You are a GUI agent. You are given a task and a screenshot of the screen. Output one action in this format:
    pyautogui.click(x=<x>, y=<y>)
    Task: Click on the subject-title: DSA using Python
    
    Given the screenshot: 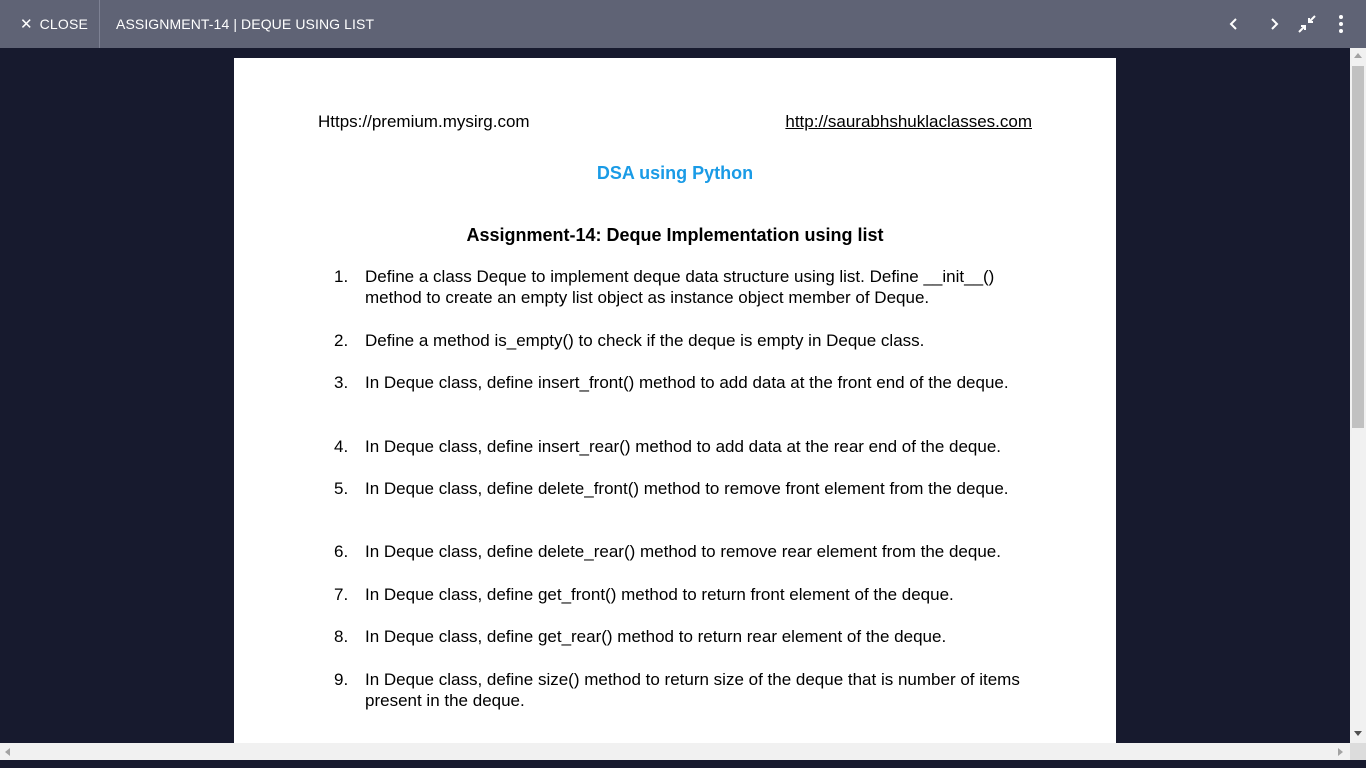 What is the action you would take?
    pyautogui.click(x=675, y=173)
    